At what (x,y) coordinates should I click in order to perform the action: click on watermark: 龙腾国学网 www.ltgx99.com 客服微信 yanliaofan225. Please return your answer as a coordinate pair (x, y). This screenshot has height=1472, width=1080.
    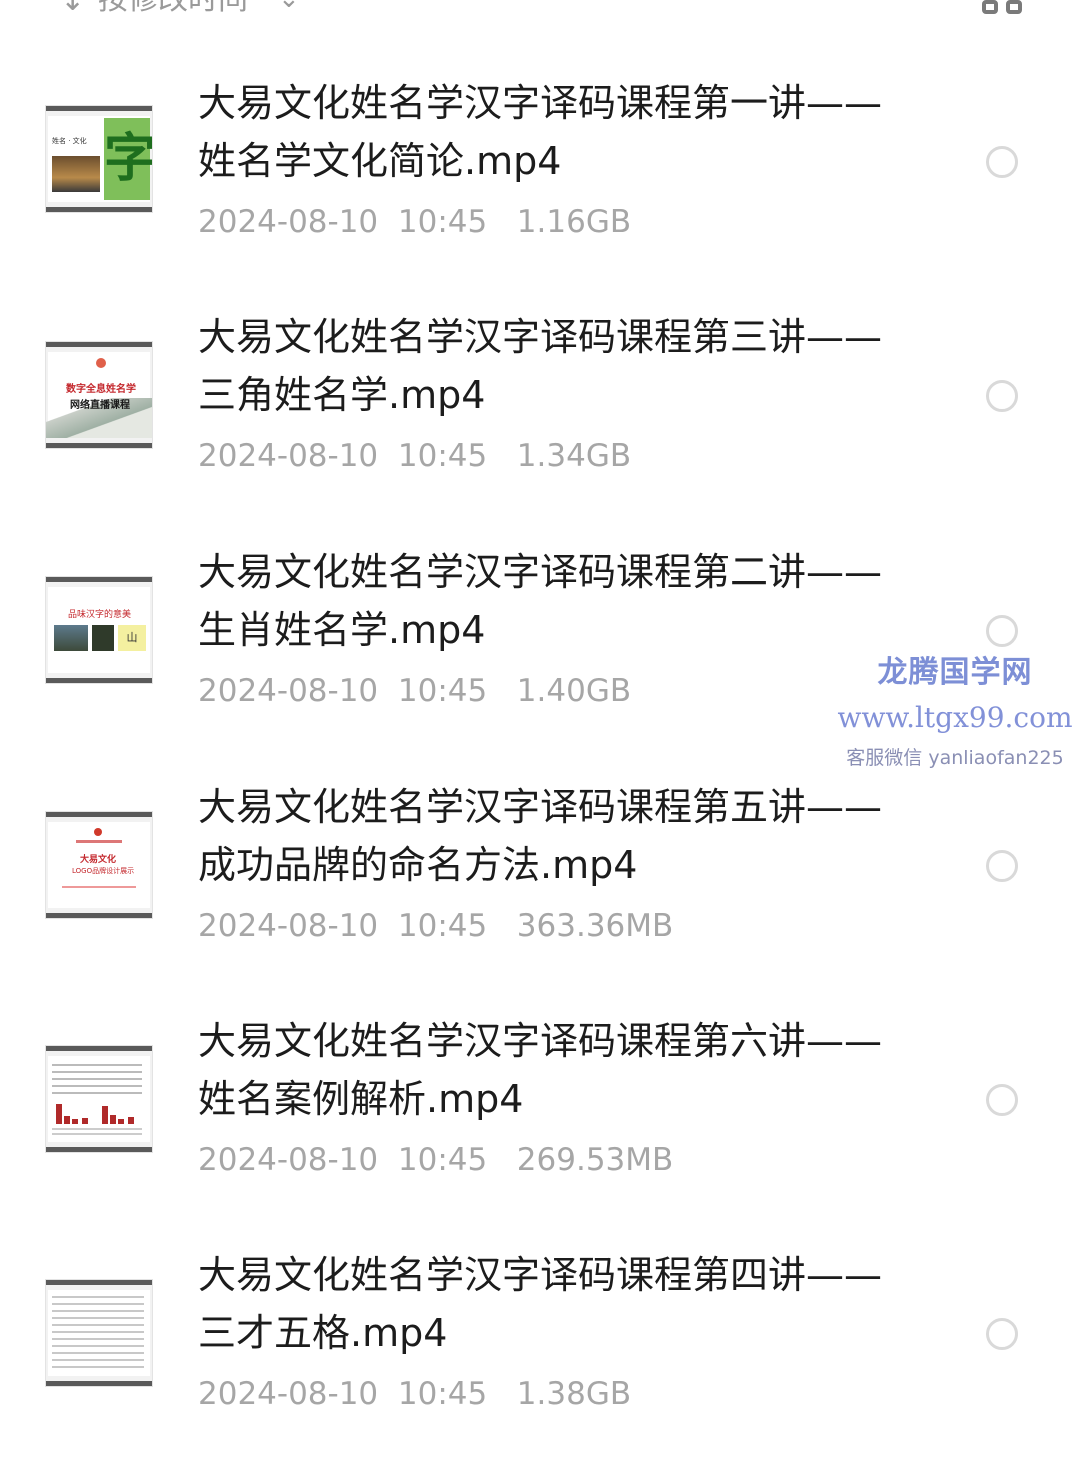
    Looking at the image, I should click on (955, 712).